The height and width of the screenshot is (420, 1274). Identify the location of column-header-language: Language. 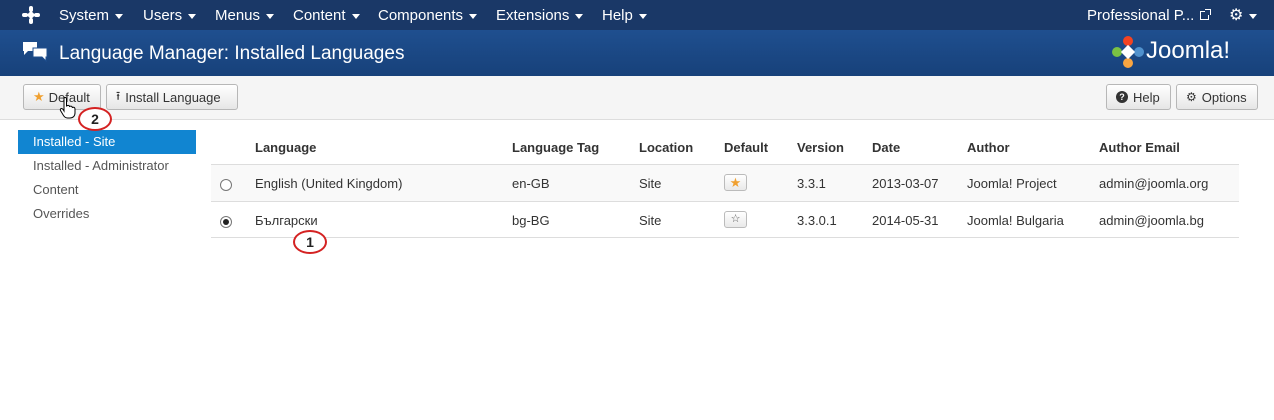
(285, 147).